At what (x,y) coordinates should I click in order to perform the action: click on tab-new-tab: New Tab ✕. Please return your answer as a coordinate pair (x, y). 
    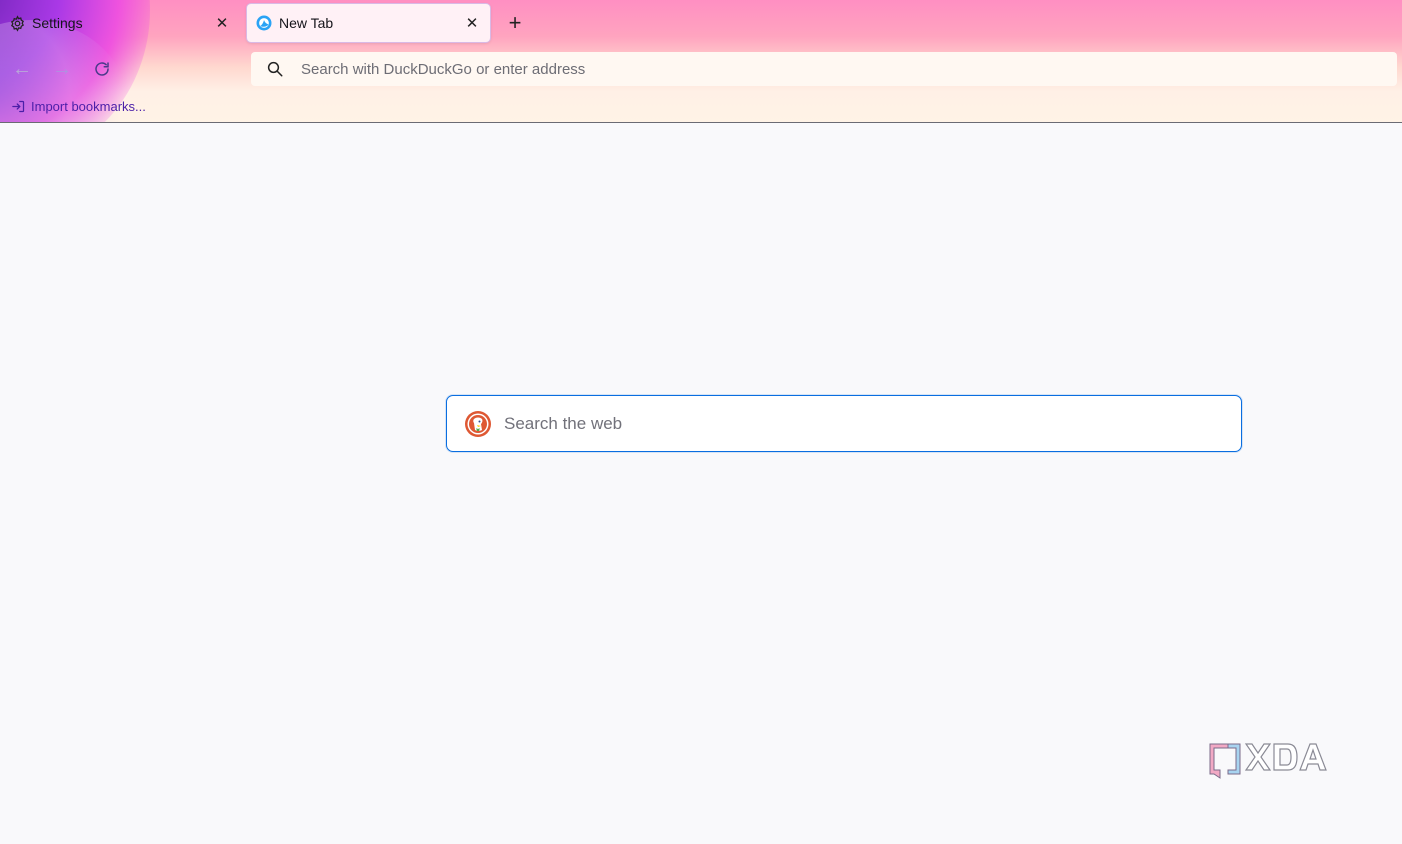
    Looking at the image, I should click on (368, 23).